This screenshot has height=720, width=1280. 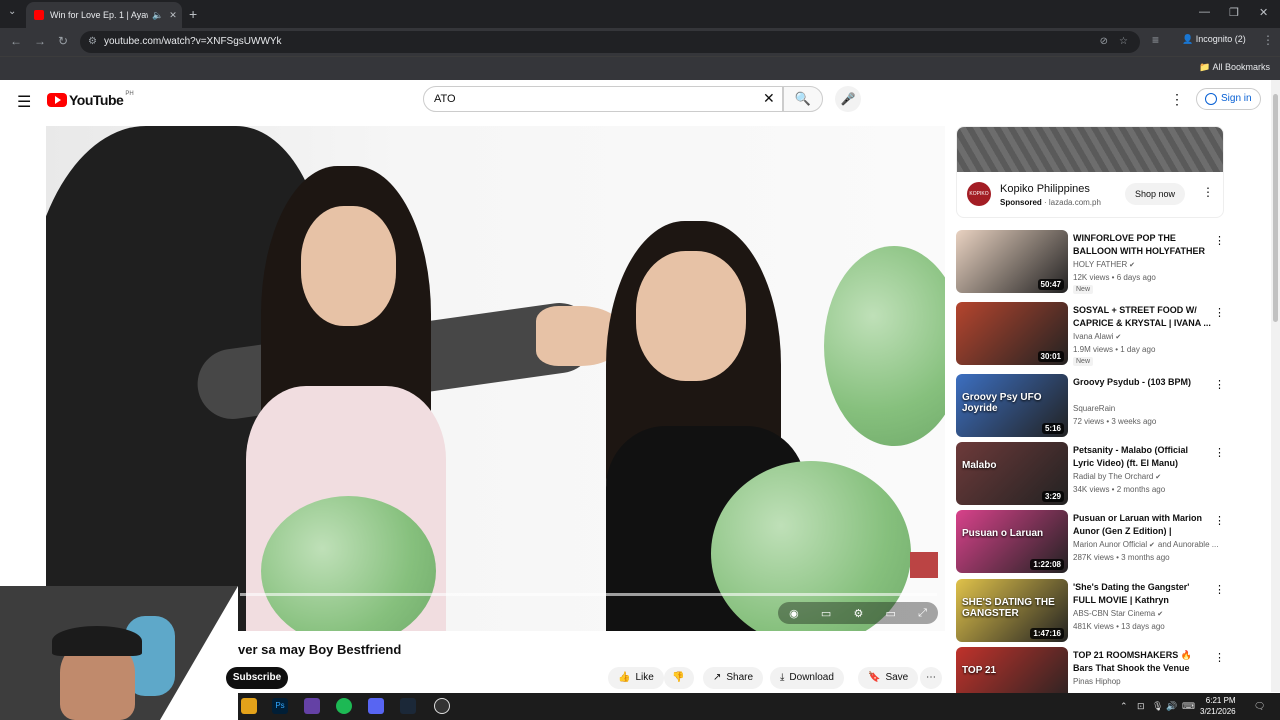 I want to click on browser-menu-icon: ⋮, so click(x=1268, y=40).